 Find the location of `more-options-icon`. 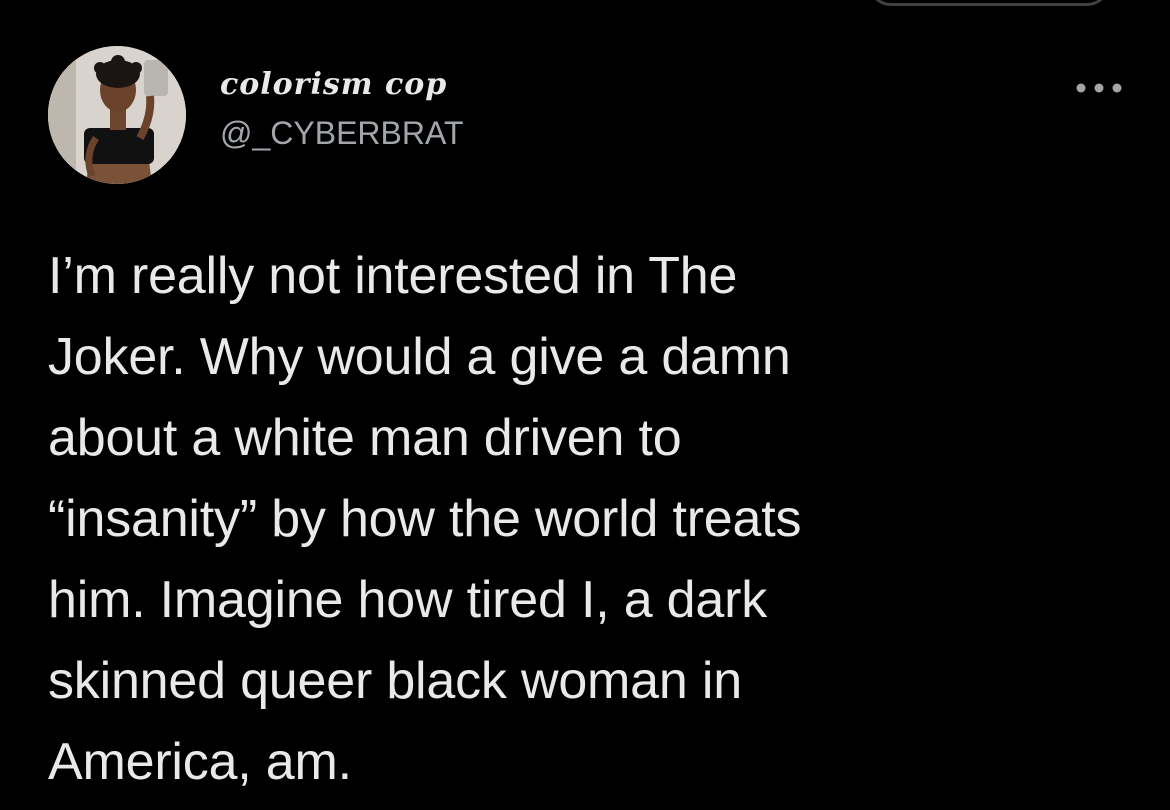

more-options-icon is located at coordinates (1099, 88).